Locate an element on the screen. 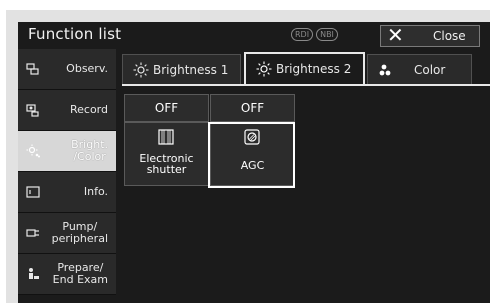 This screenshot has width=490, height=303. brightness-icon is located at coordinates (33, 151).